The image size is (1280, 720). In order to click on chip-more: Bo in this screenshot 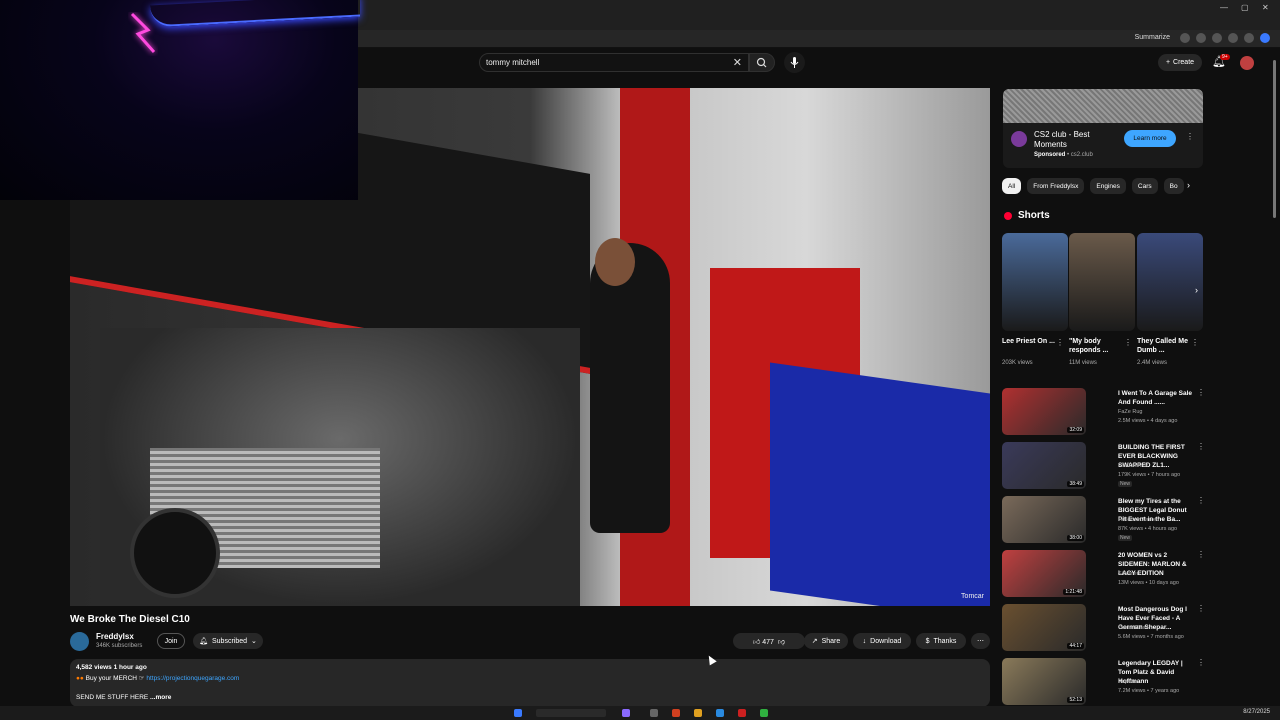, I will do `click(1173, 186)`.